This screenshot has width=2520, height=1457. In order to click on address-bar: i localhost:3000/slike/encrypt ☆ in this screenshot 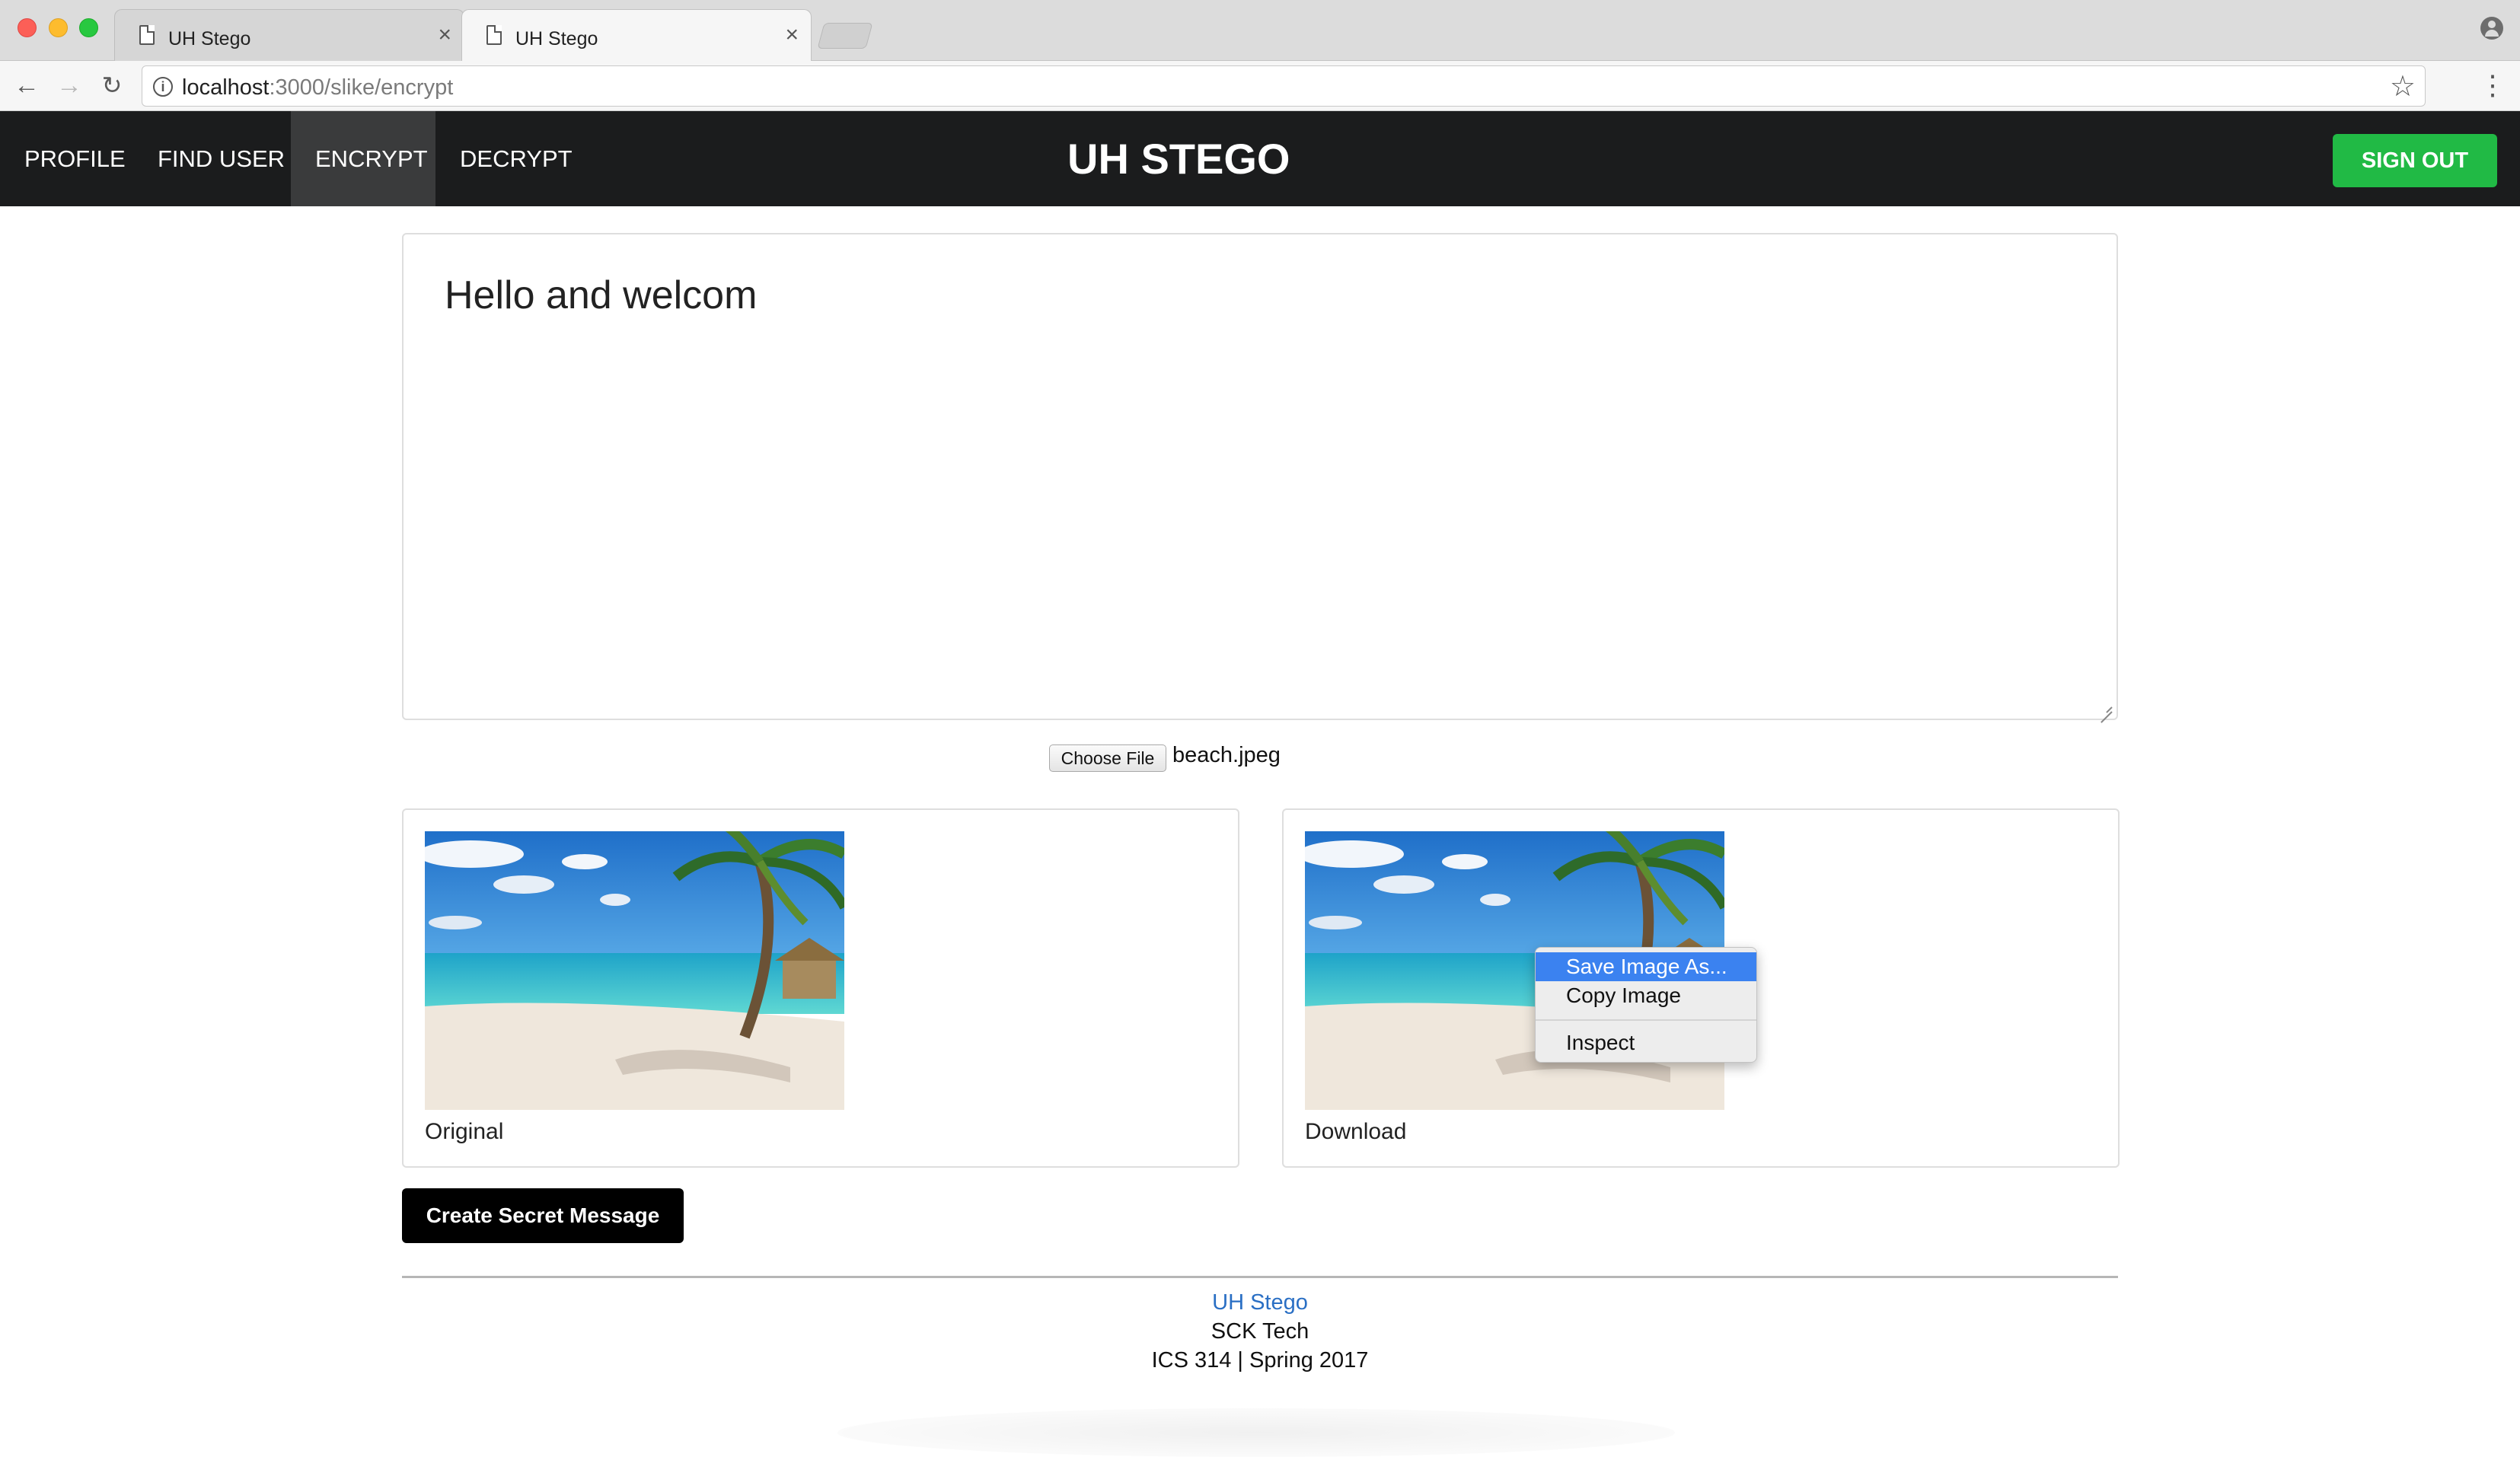, I will do `click(1284, 86)`.